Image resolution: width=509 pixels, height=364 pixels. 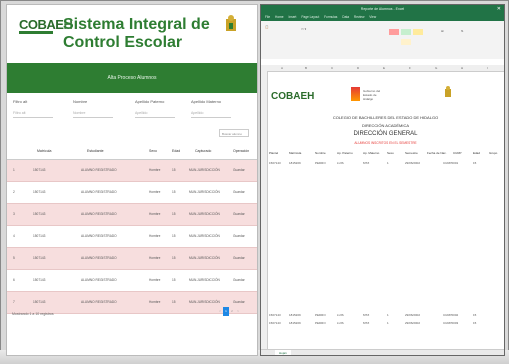 I want to click on xh-8: CURP, so click(x=457, y=153).